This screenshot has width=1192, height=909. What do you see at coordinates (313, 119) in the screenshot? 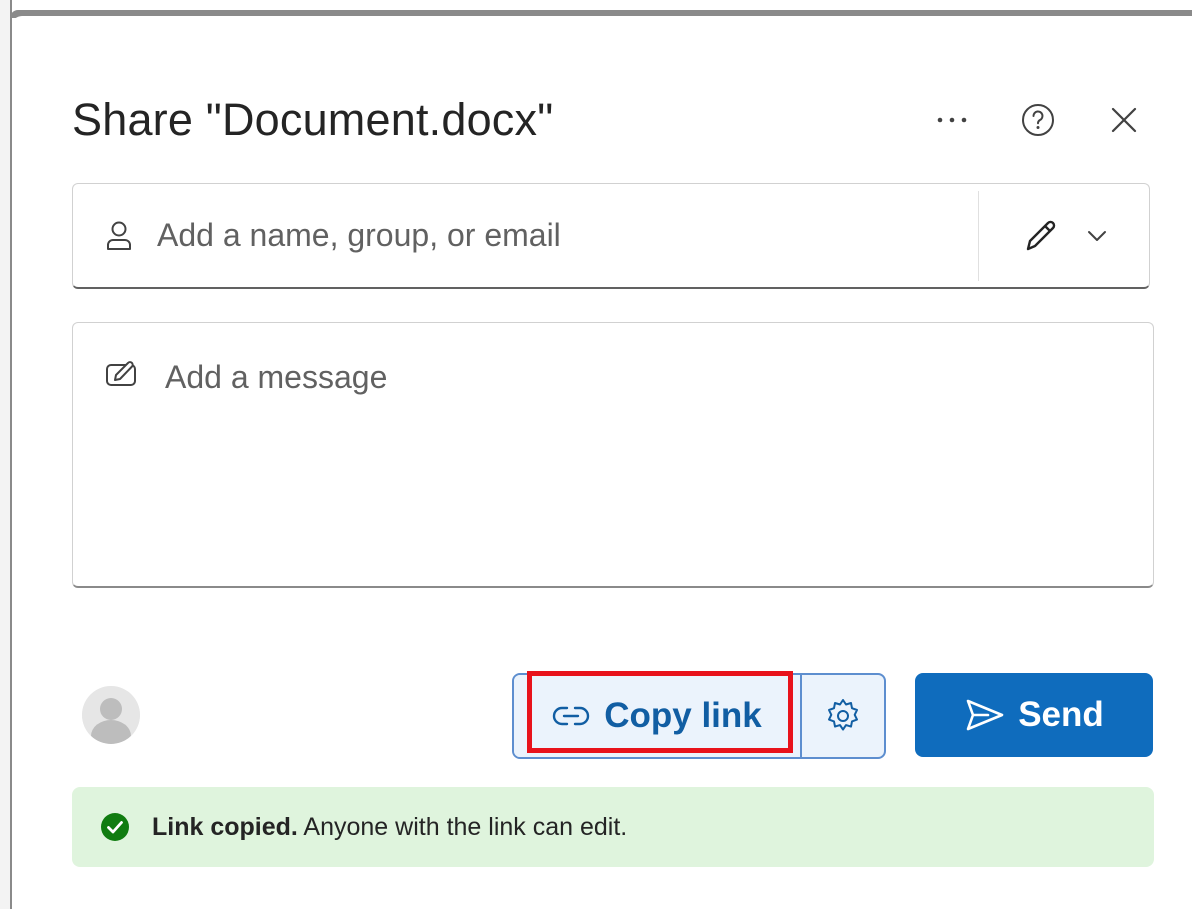
I see `dialog-title: Share "Document.docx"` at bounding box center [313, 119].